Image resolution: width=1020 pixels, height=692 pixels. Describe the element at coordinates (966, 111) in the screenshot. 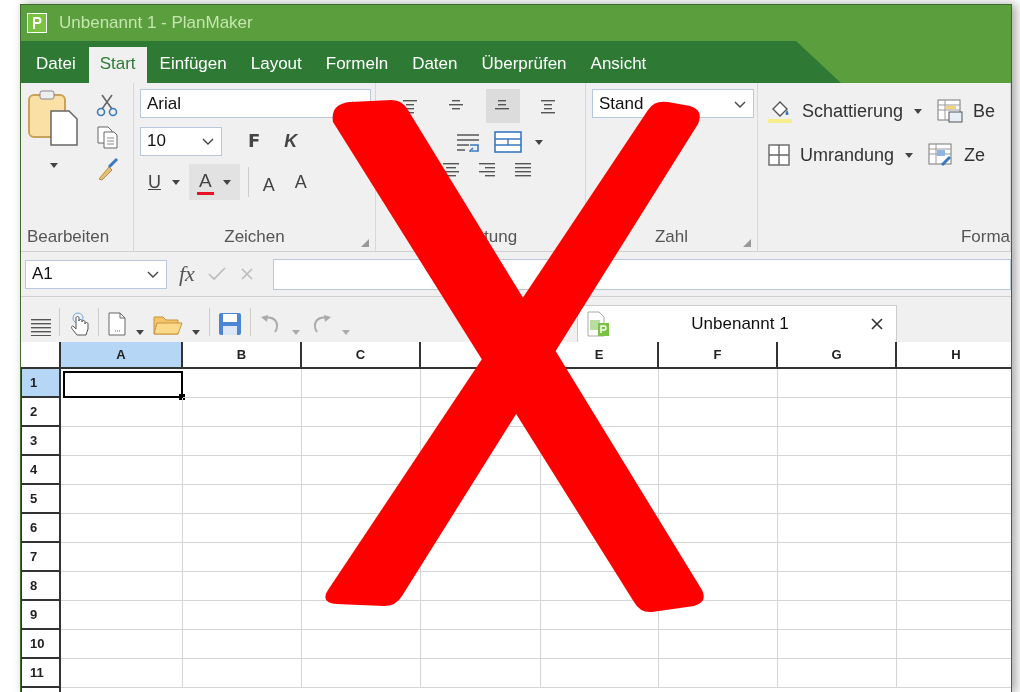

I see `conditional-format-button: Be` at that location.